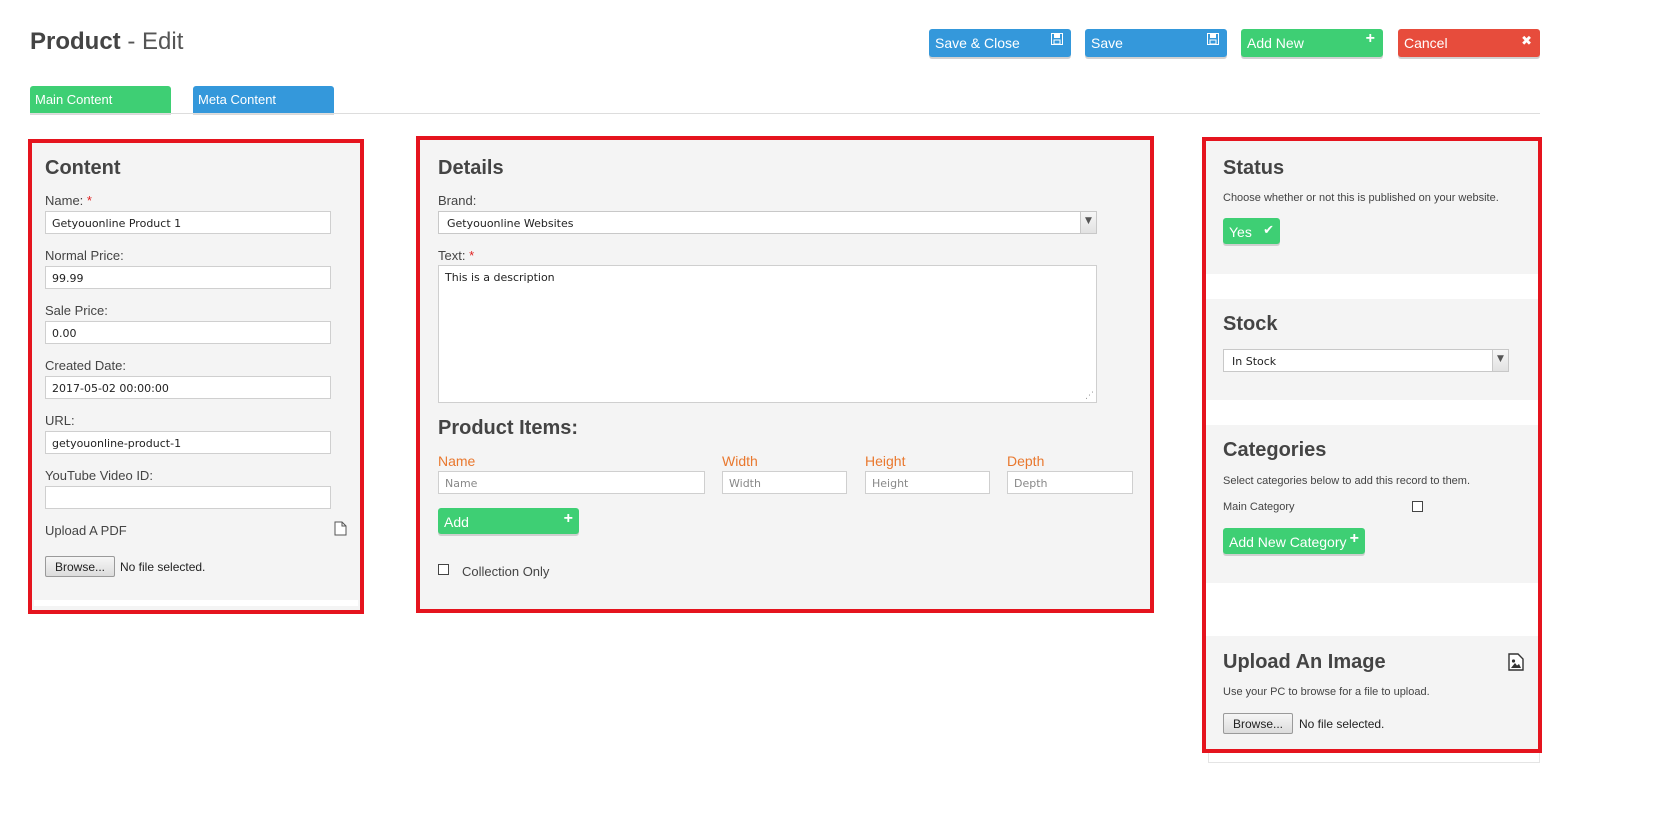 This screenshot has width=1654, height=813. Describe the element at coordinates (1469, 43) in the screenshot. I see `cancel-button: Cancel ✖` at that location.